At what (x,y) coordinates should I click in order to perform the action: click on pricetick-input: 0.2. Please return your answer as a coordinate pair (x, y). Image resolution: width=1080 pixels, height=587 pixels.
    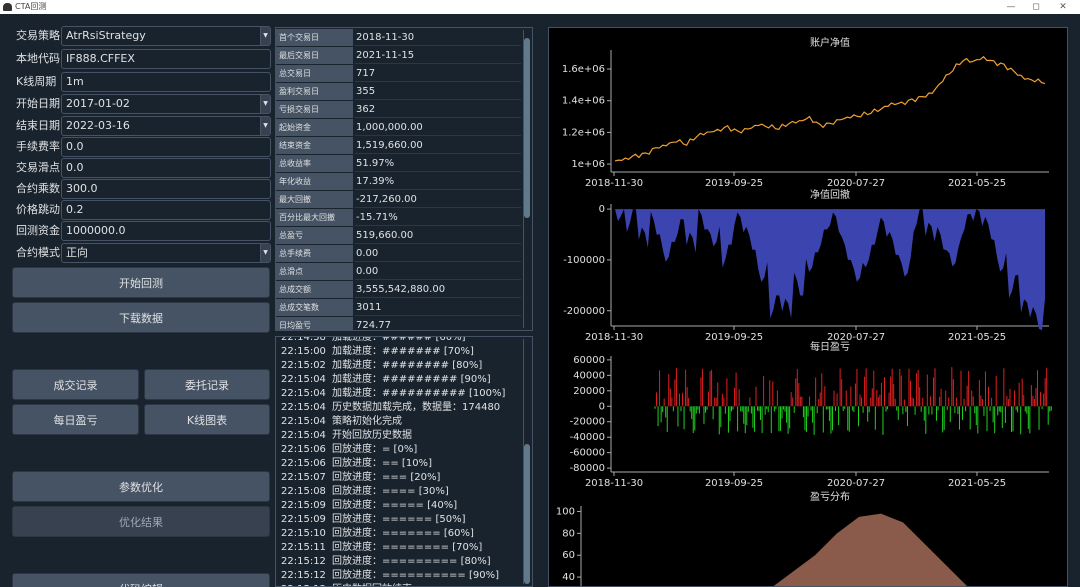
    Looking at the image, I should click on (166, 210).